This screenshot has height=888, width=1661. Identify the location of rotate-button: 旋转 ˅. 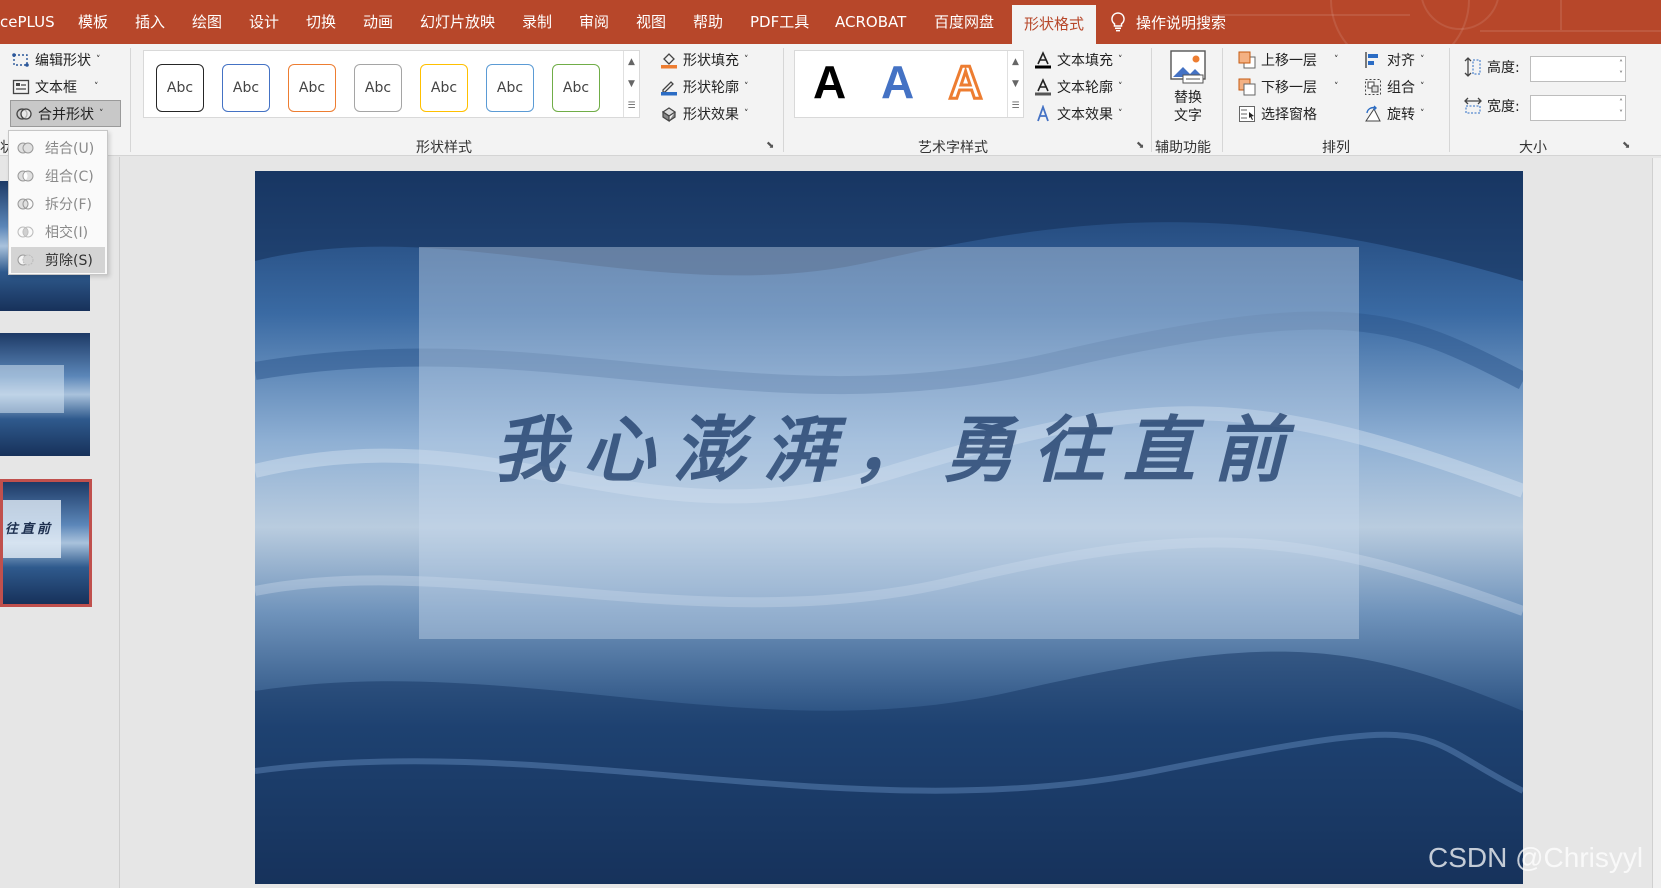
(1394, 114).